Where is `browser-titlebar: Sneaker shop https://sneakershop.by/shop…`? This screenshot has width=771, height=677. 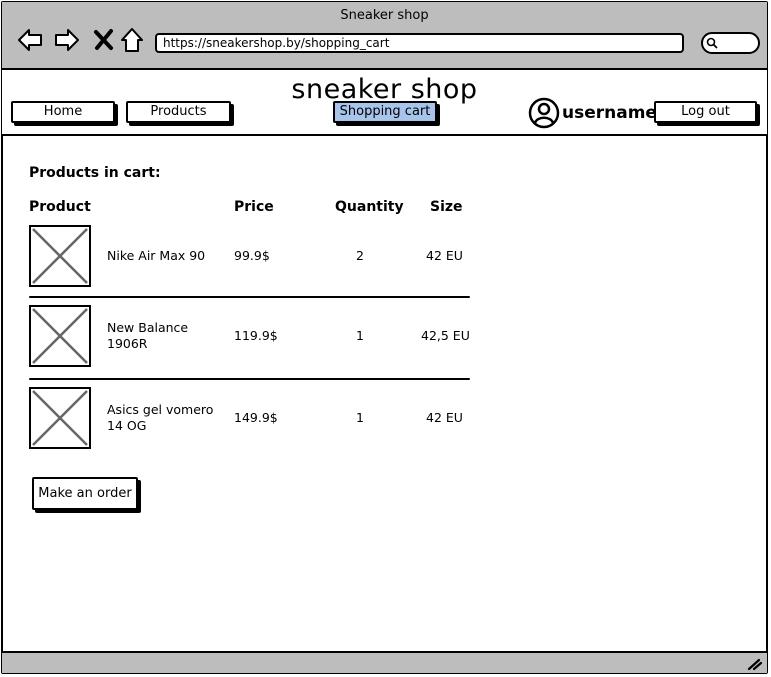
browser-titlebar: Sneaker shop https://sneakershop.by/shop… is located at coordinates (384, 36).